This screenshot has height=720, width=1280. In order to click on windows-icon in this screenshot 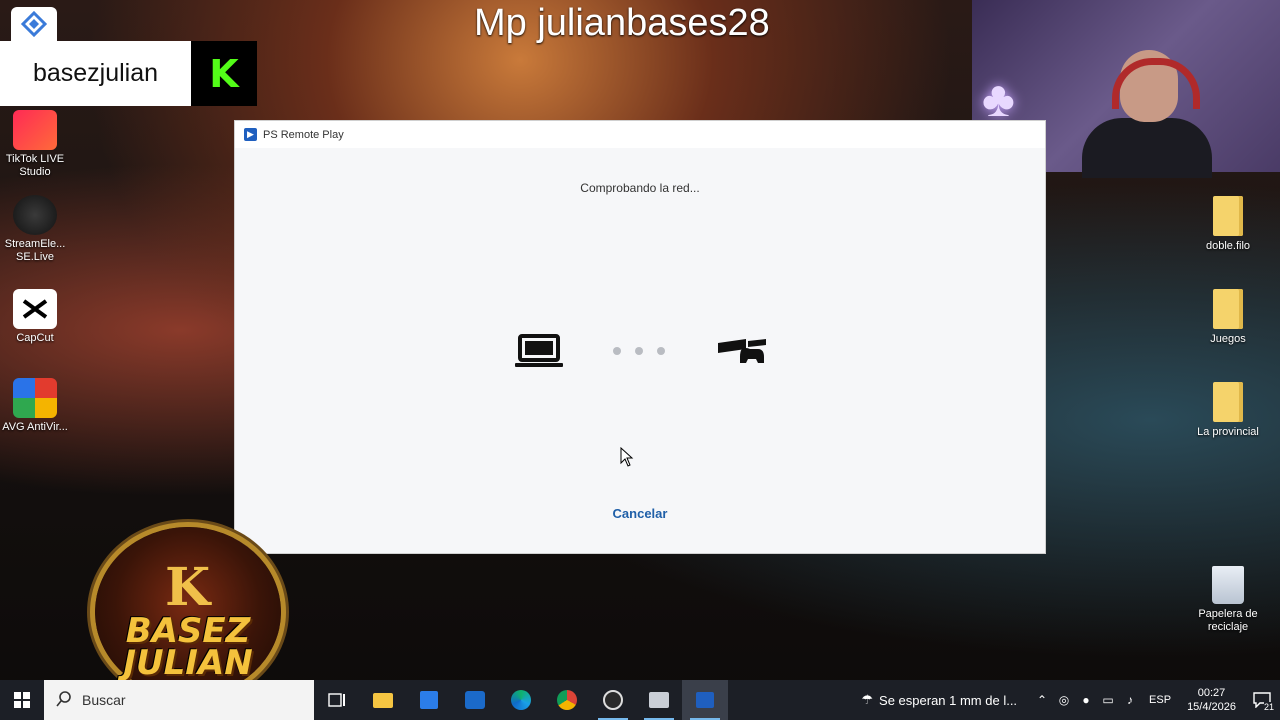, I will do `click(22, 700)`.